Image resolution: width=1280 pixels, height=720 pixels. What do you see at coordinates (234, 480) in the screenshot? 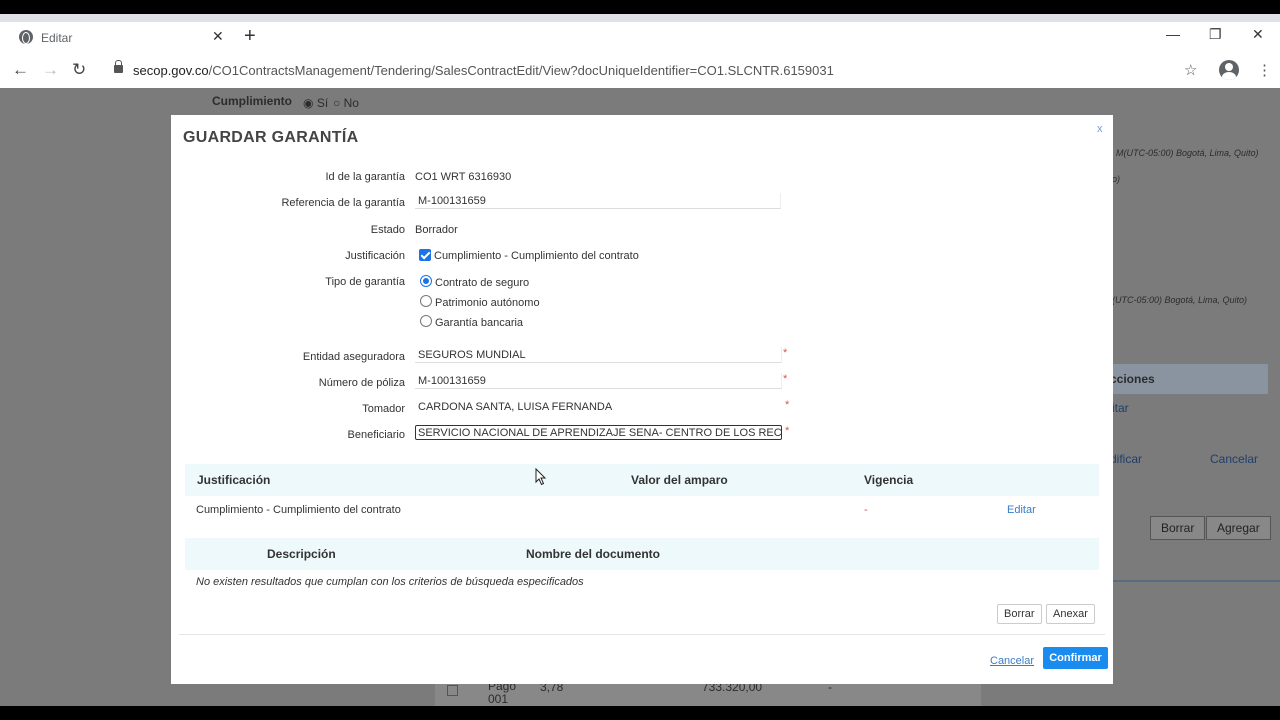
I see `col-justificacion: Justificación` at bounding box center [234, 480].